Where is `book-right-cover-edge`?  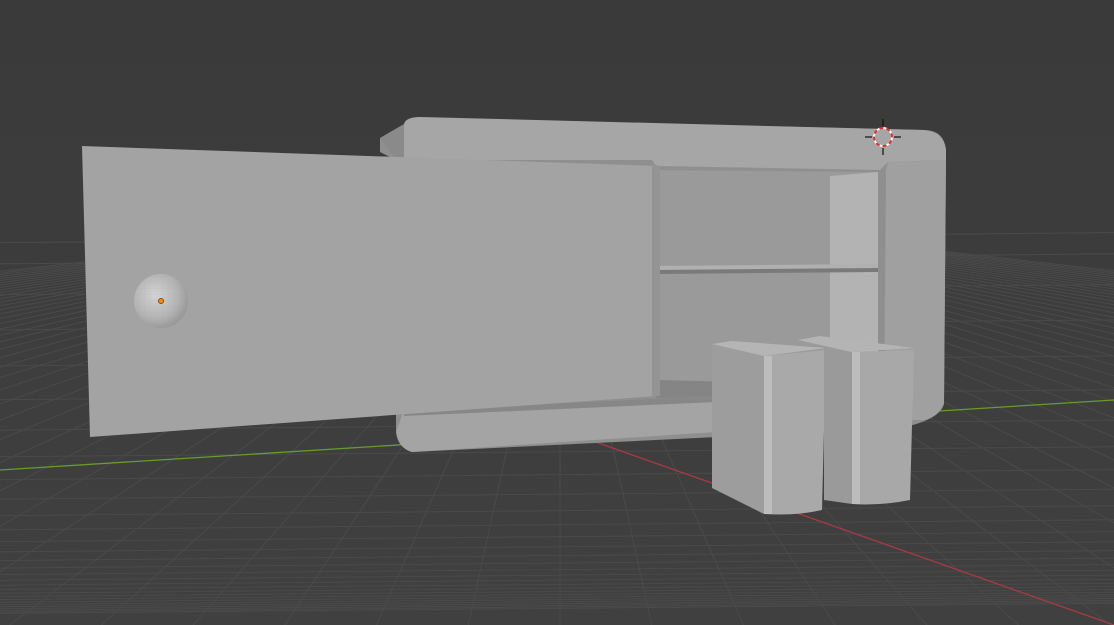 book-right-cover-edge is located at coordinates (856, 428).